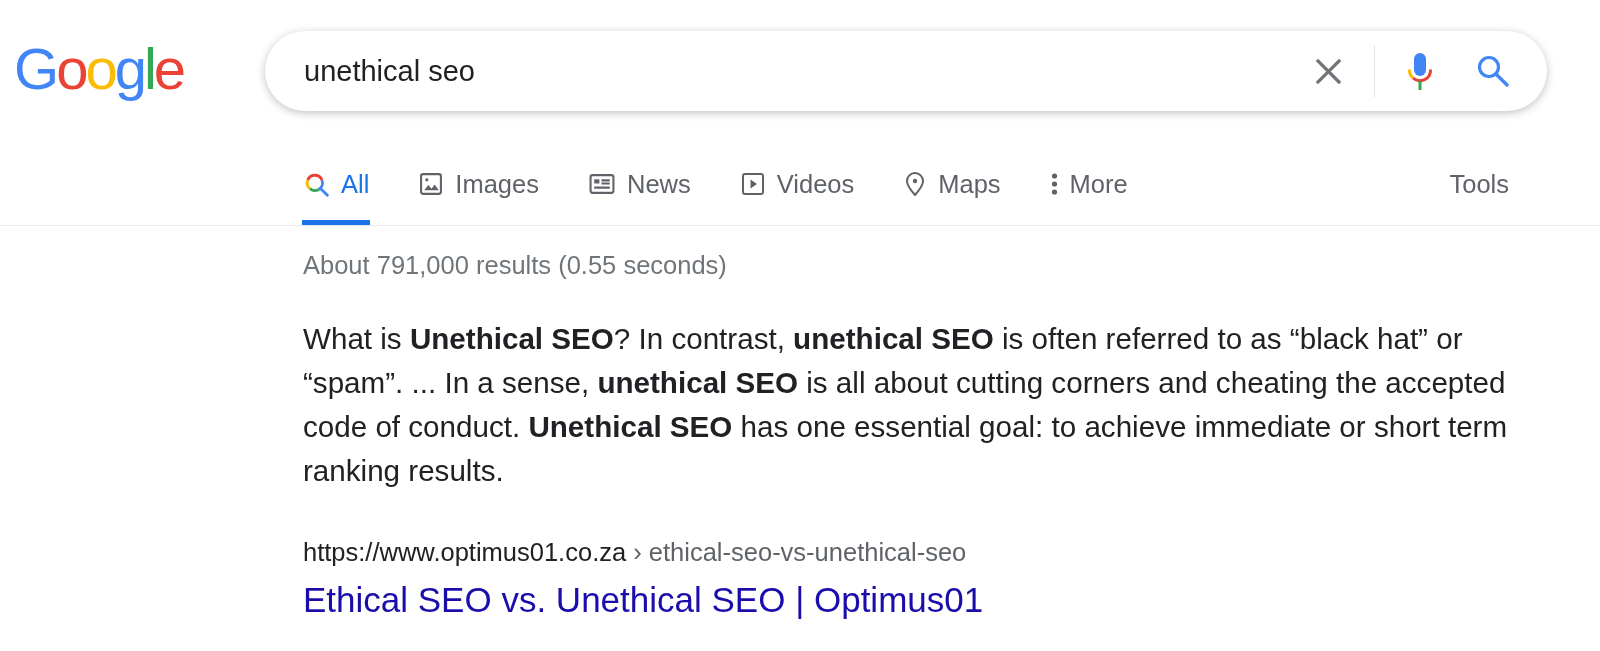 This screenshot has height=651, width=1600. I want to click on tab: Images, so click(478, 168).